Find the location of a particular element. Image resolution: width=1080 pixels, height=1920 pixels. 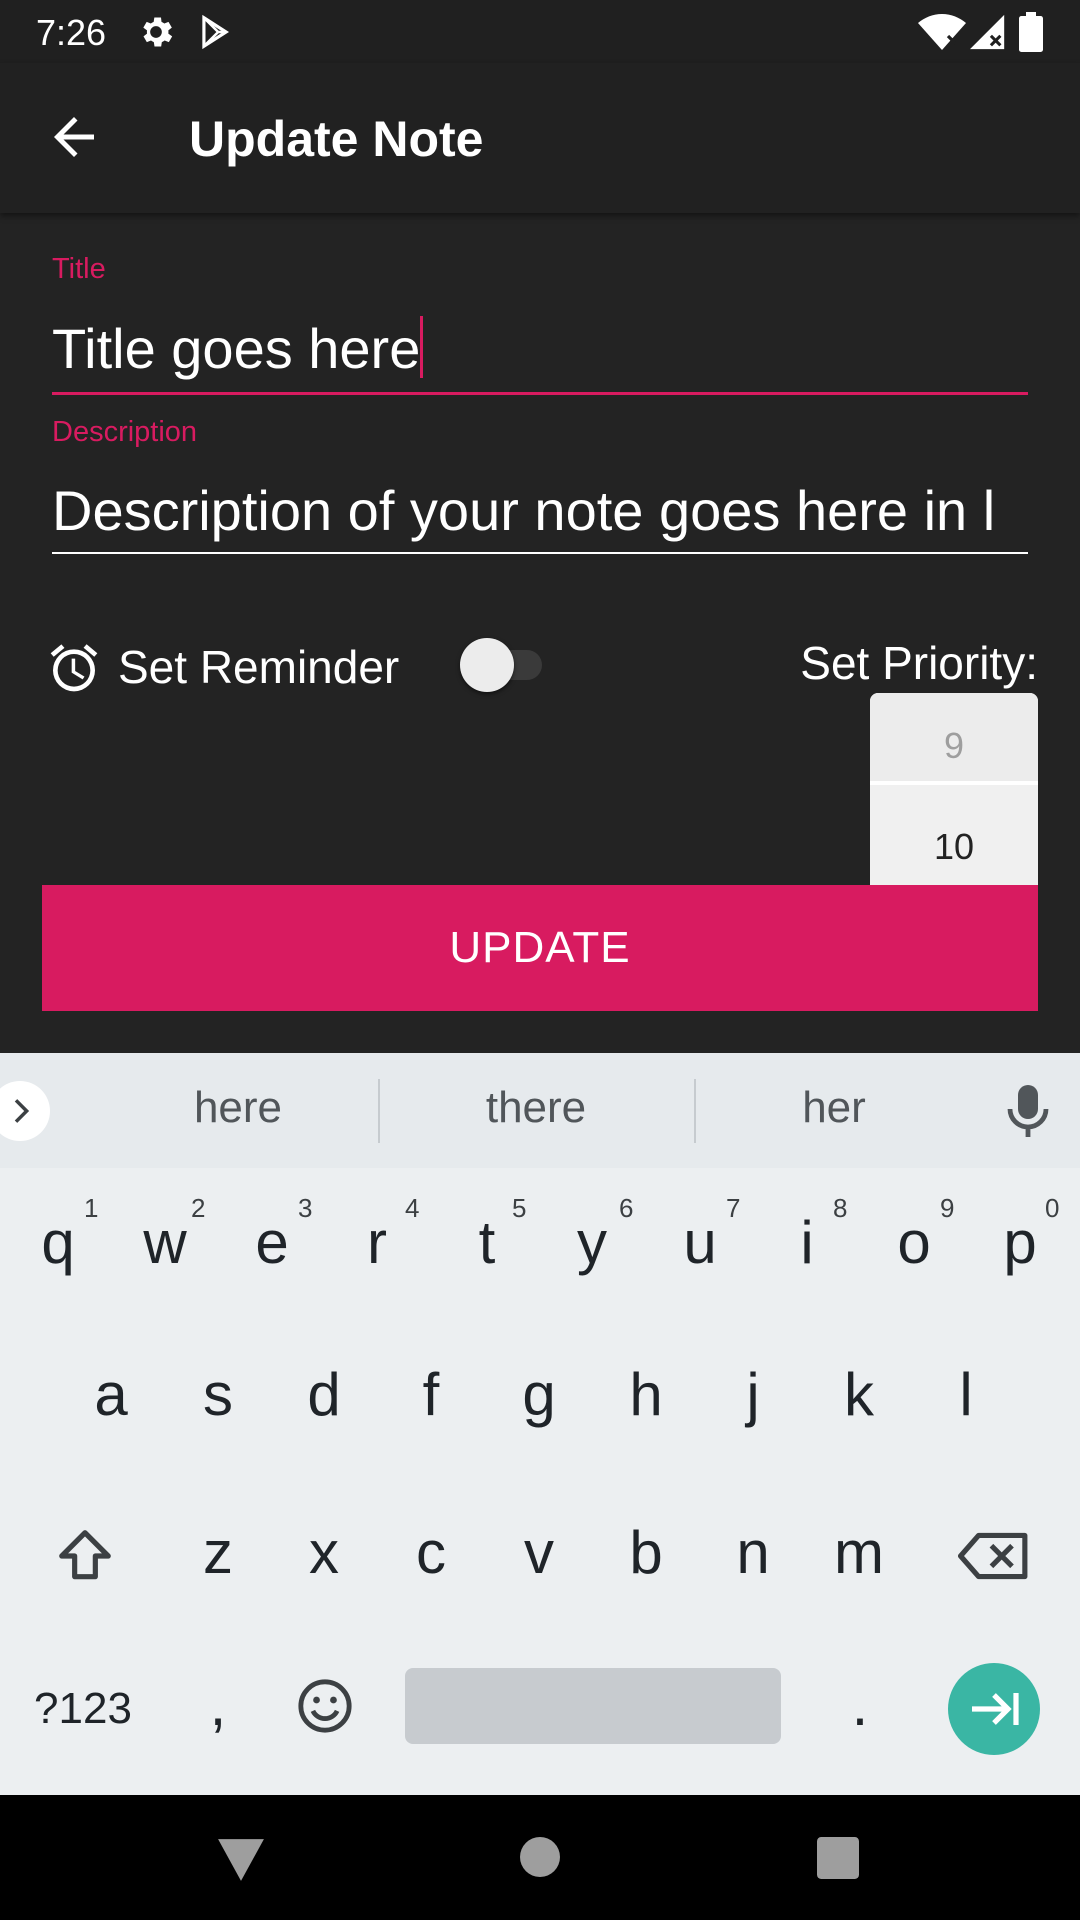

key-hint: 5 is located at coordinates (519, 1208).